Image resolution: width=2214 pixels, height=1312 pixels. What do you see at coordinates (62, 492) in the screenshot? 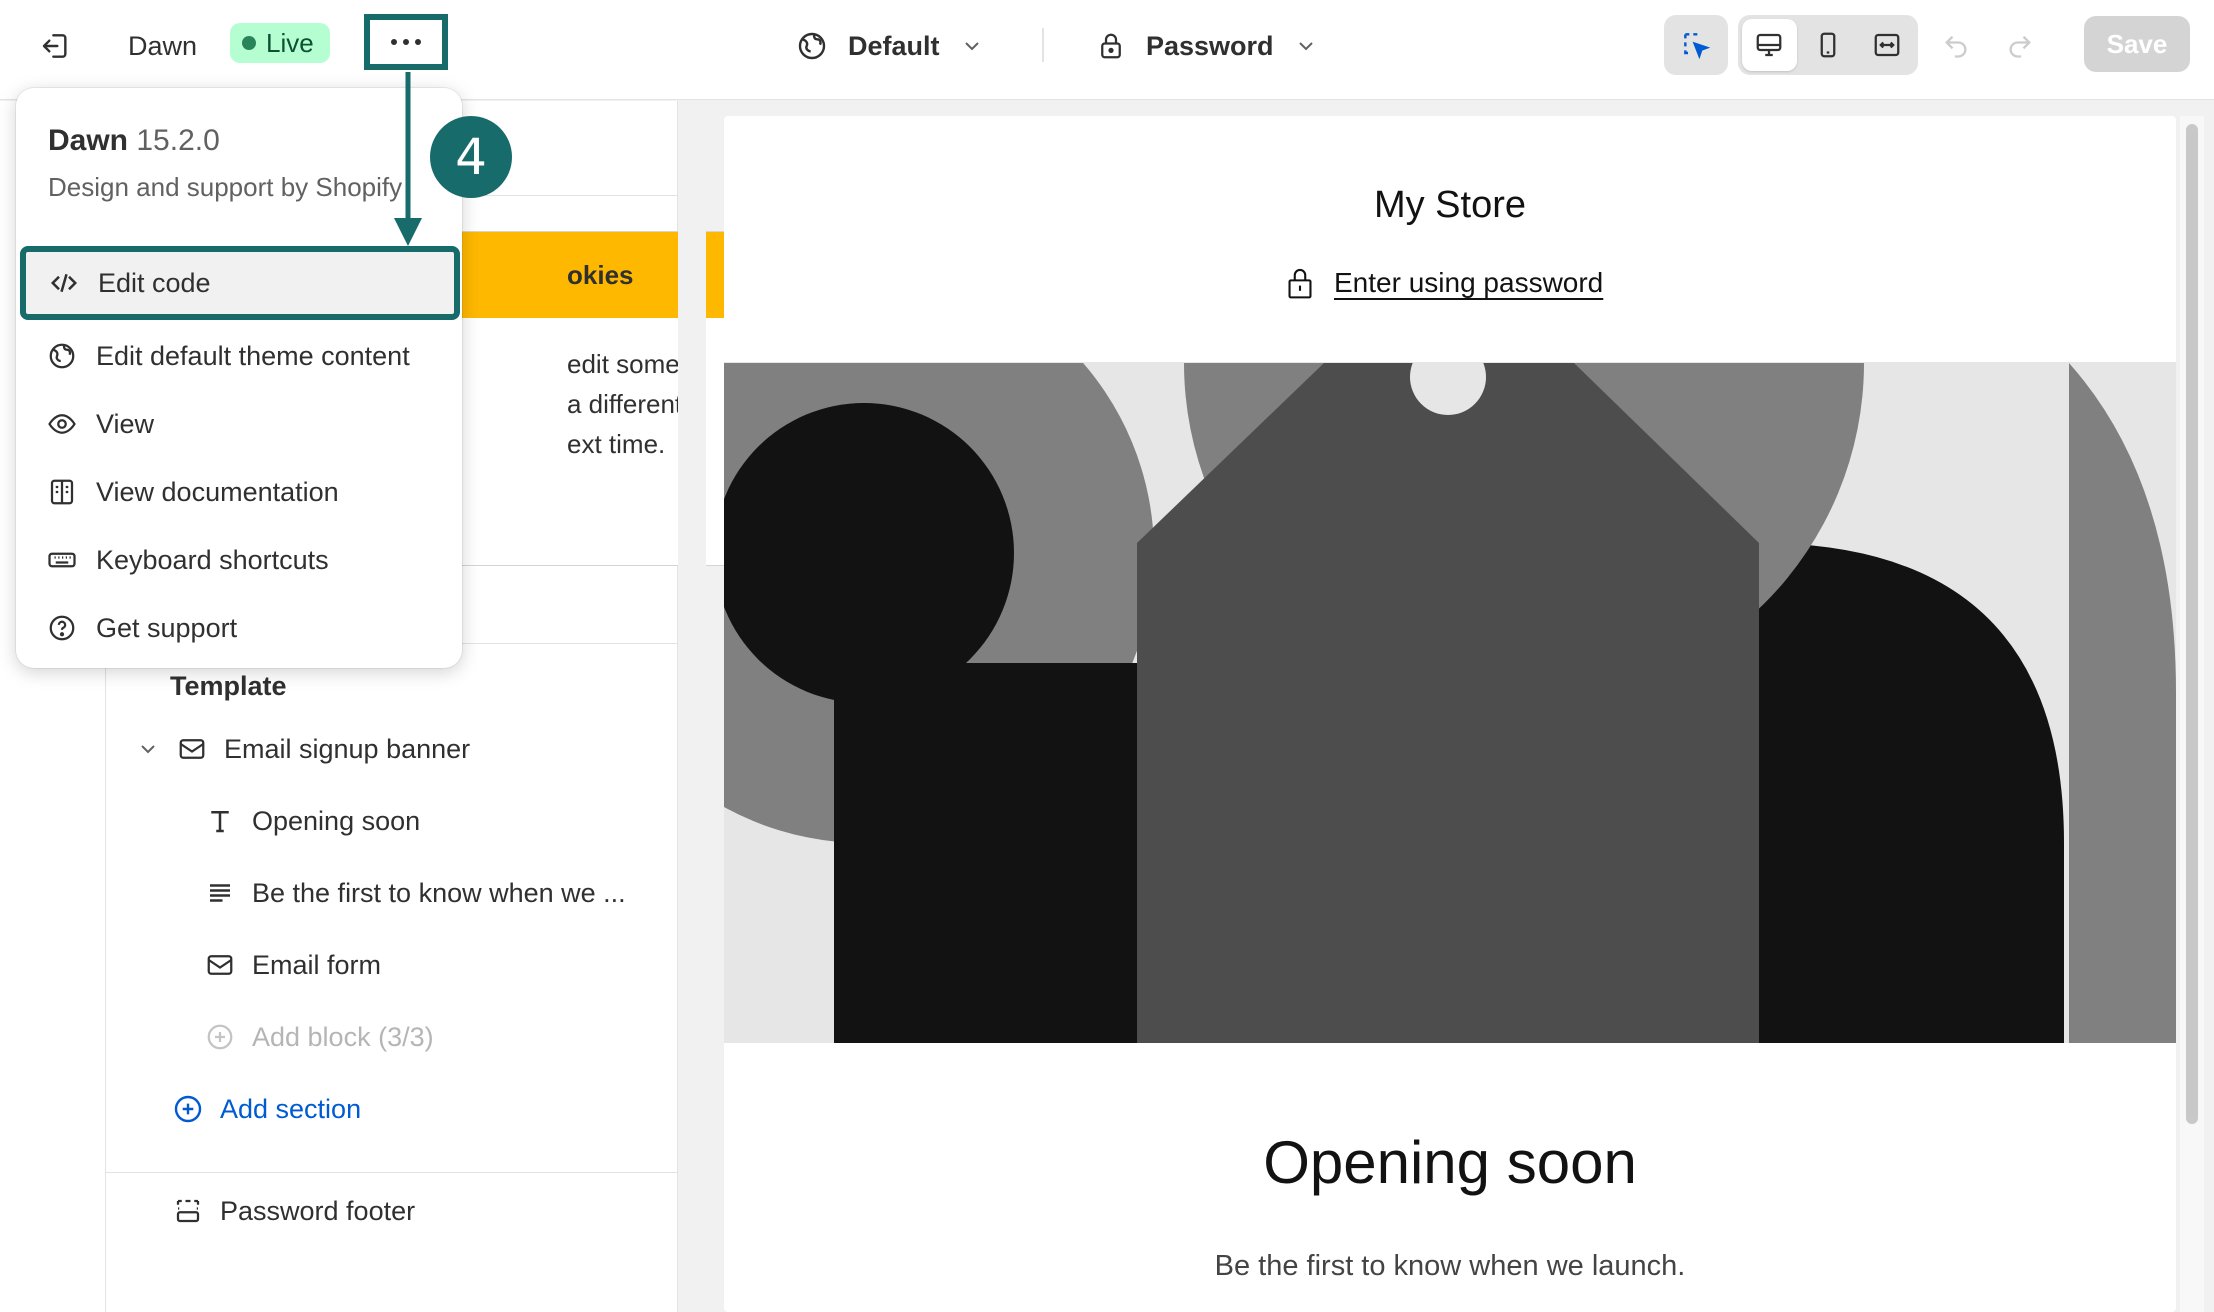
I see `book-icon` at bounding box center [62, 492].